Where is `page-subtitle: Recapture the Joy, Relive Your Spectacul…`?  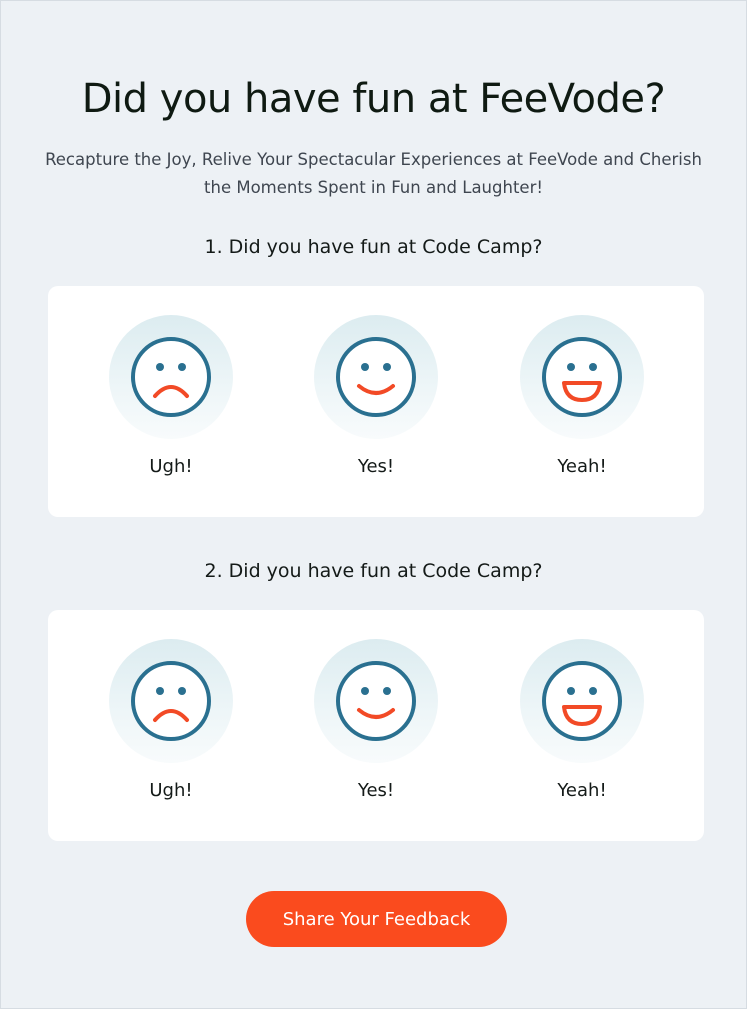
page-subtitle: Recapture the Joy, Relive Your Spectacul… is located at coordinates (373, 173).